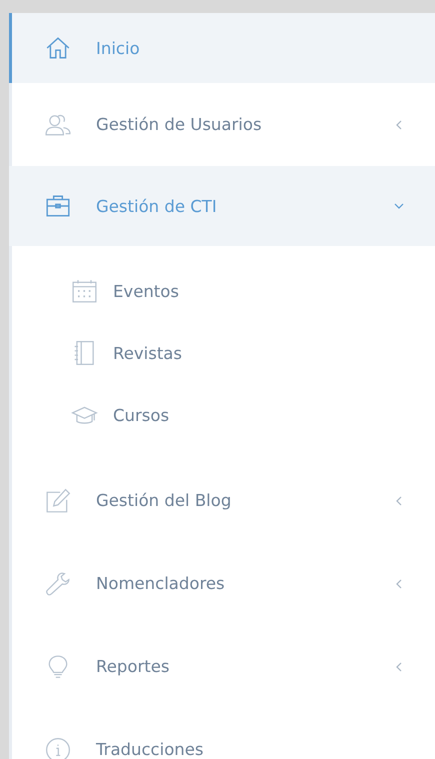 This screenshot has height=759, width=435. Describe the element at coordinates (164, 500) in the screenshot. I see `menu-label: Gestión del Blog` at that location.